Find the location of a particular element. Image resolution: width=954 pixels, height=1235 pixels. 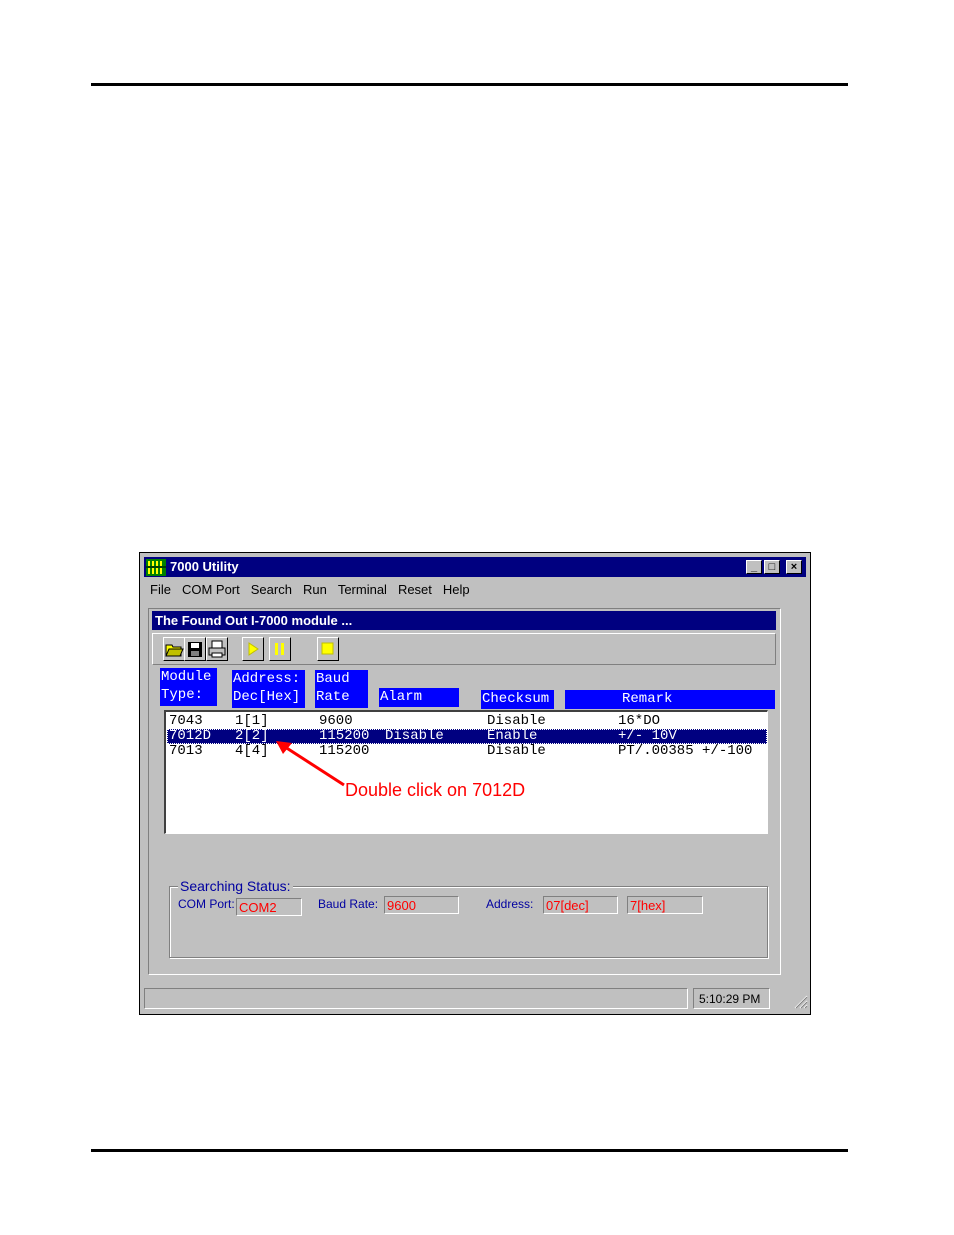

cell-address: 4[4] is located at coordinates (252, 751).